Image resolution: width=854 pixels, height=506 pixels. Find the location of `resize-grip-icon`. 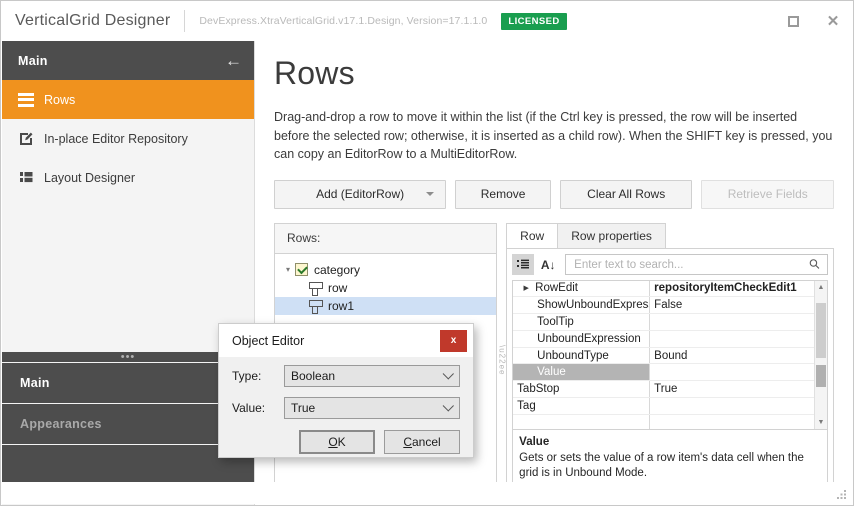

resize-grip-icon is located at coordinates (842, 494).